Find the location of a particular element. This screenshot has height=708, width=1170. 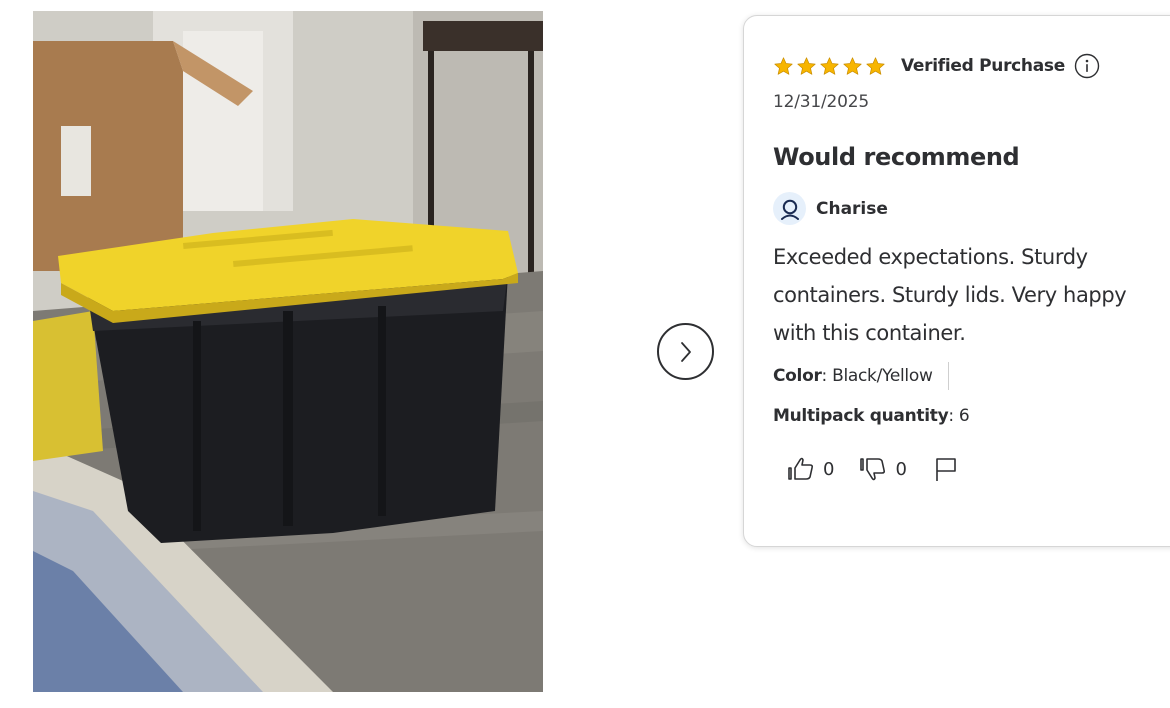

rating-row: Verified Purchase is located at coordinates (971, 66).